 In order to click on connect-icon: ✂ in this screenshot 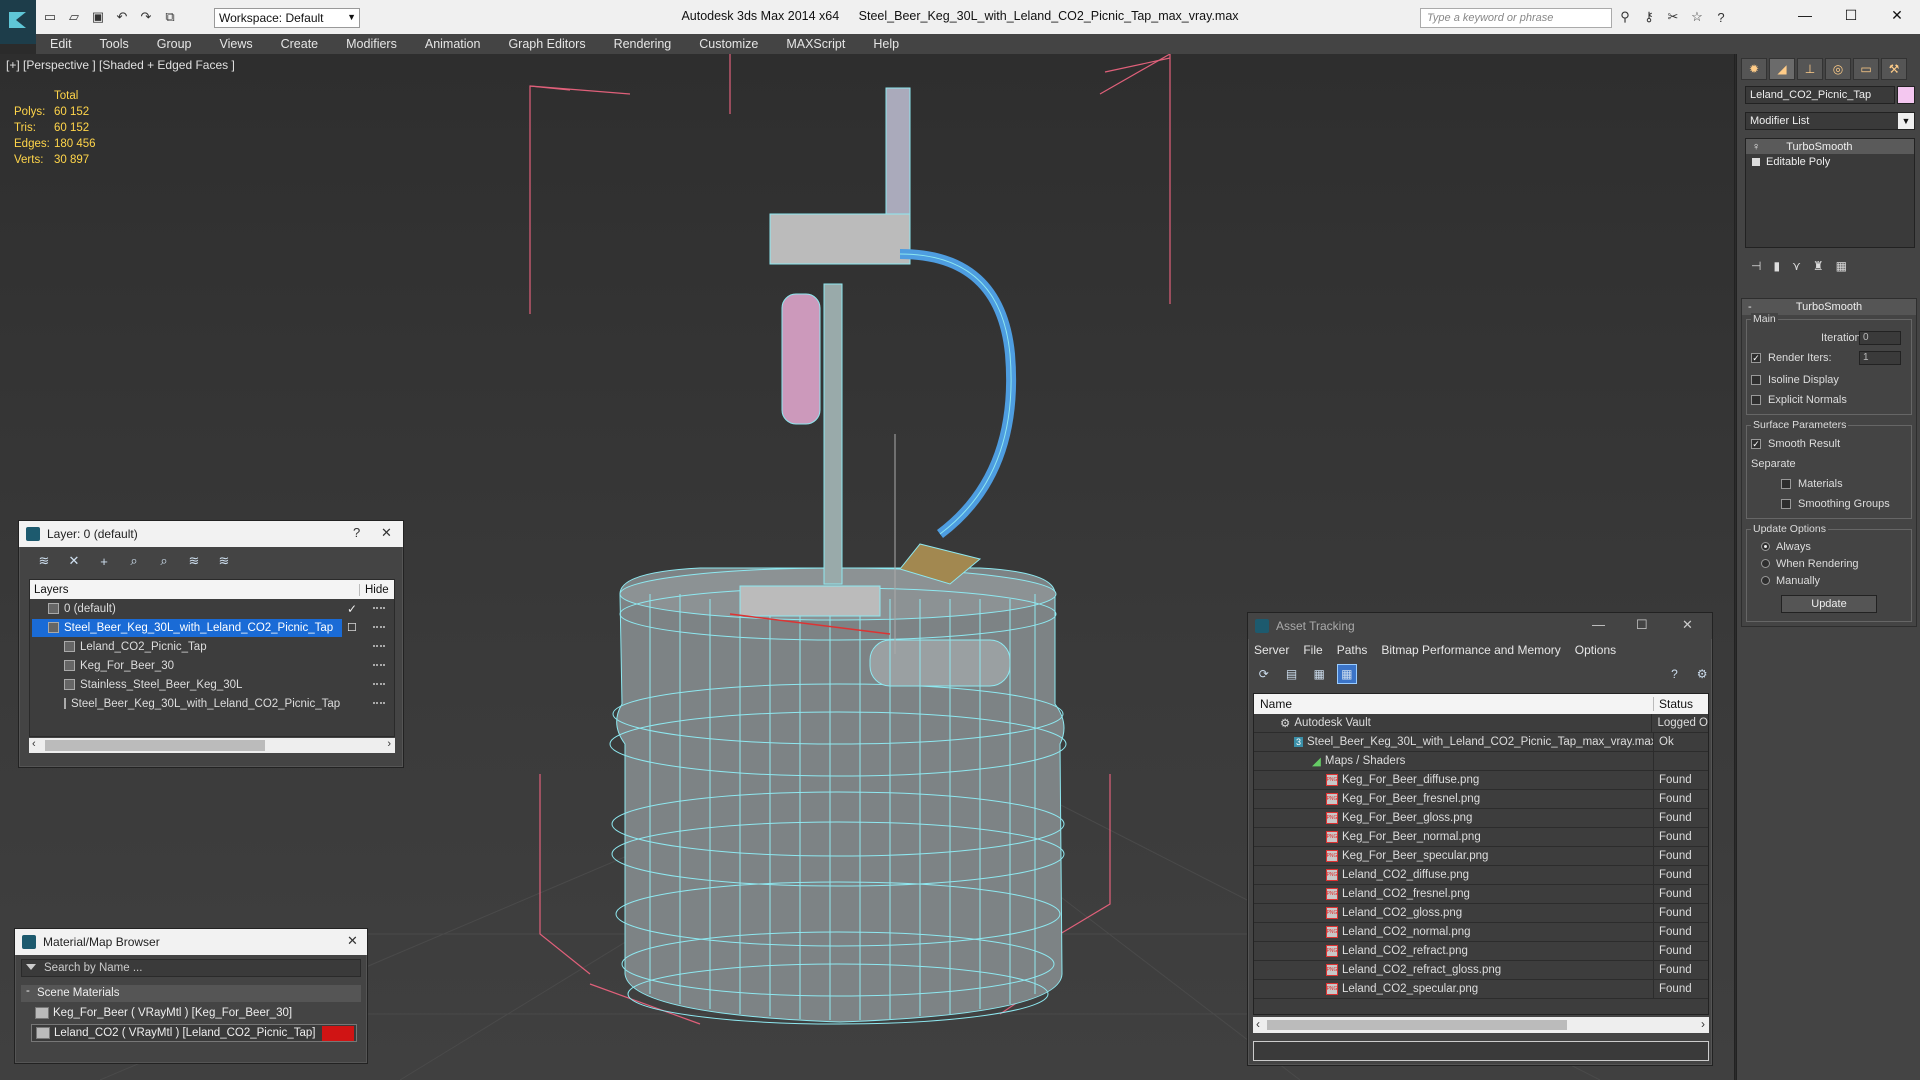, I will do `click(1673, 17)`.